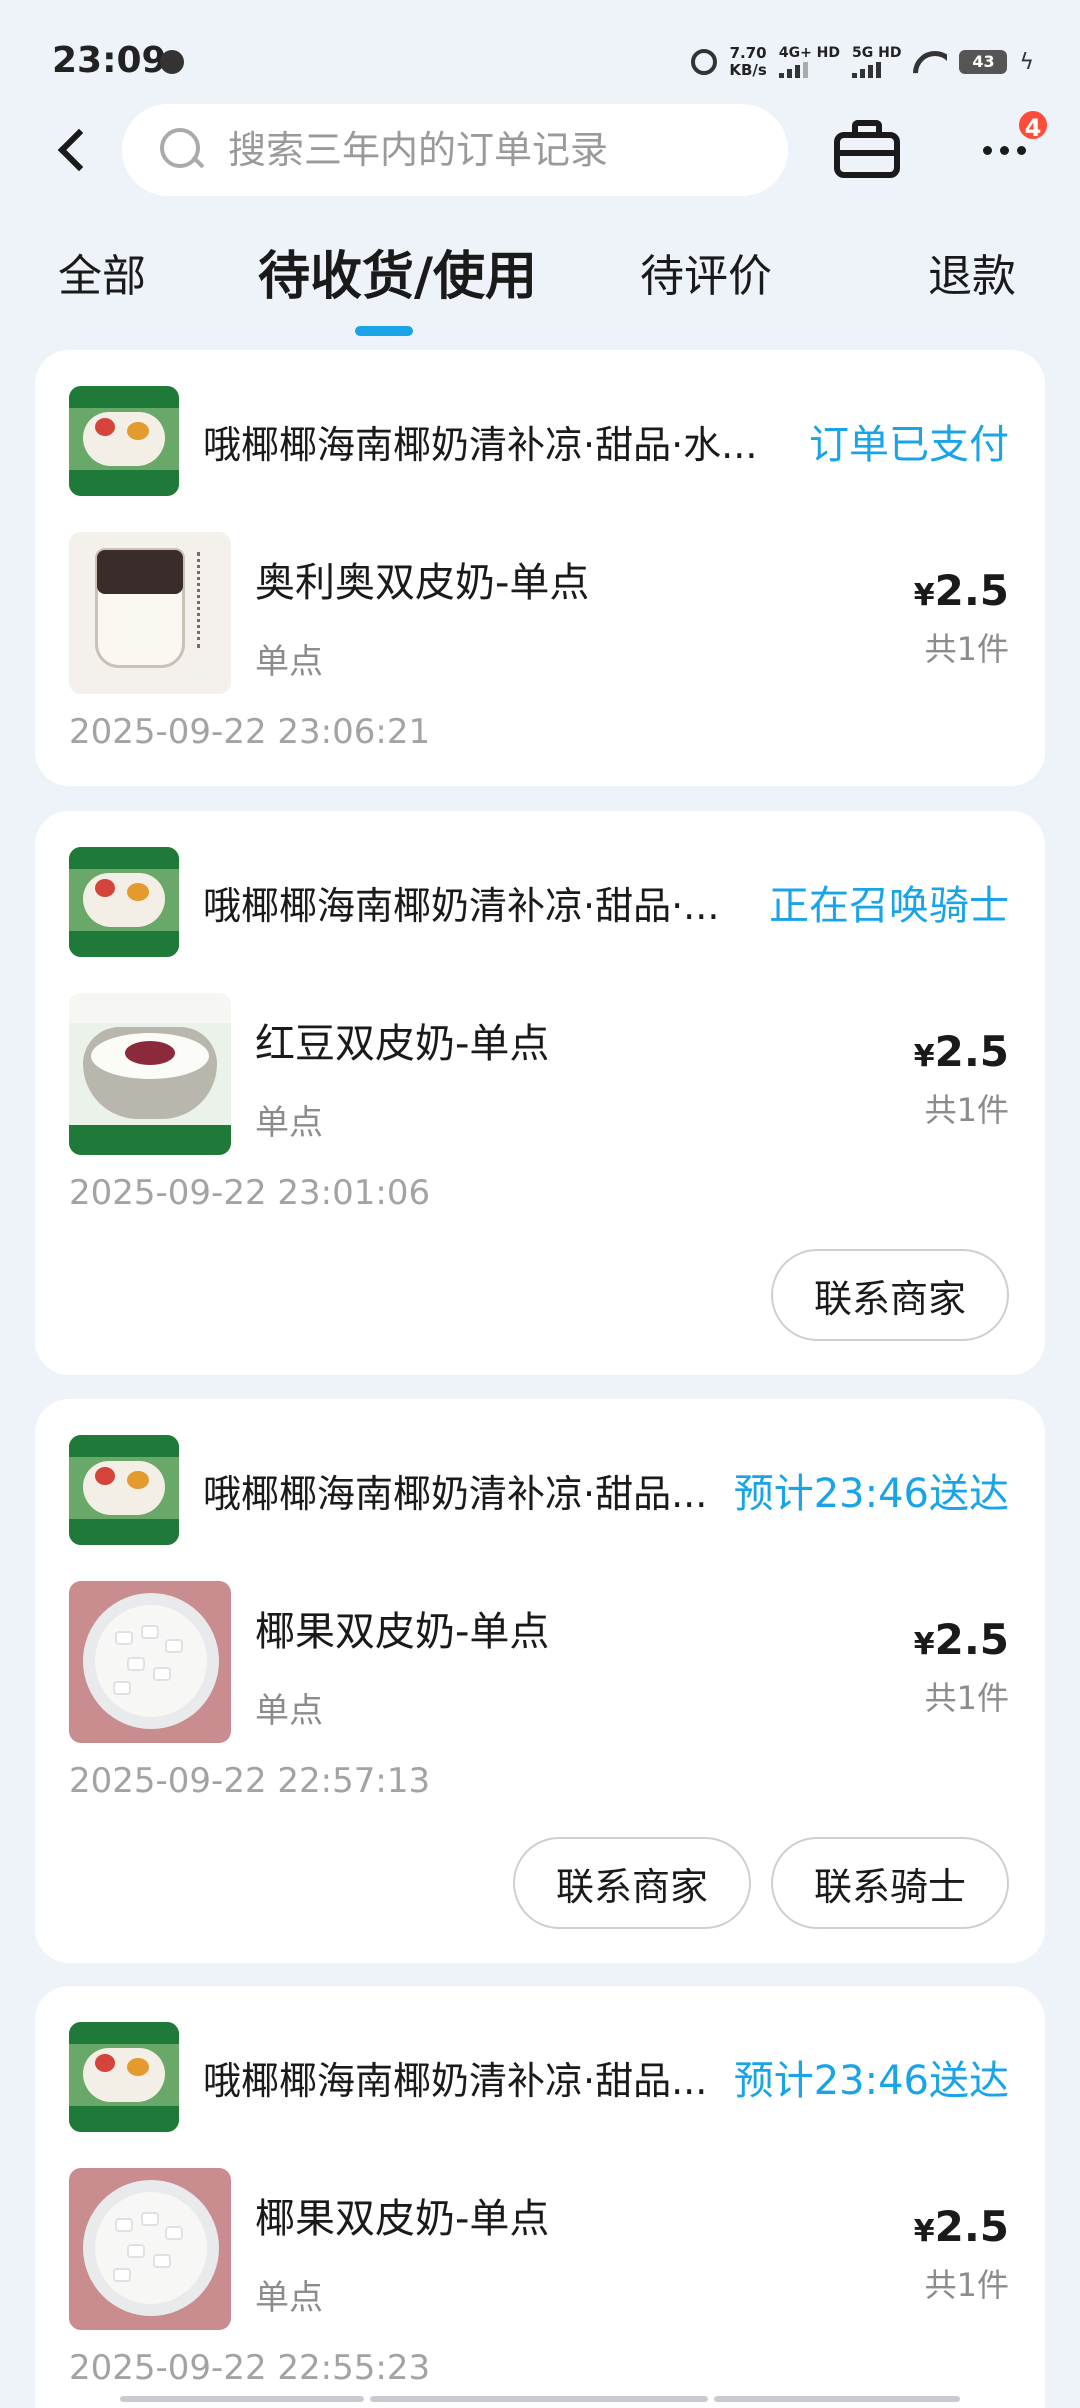  Describe the element at coordinates (402, 1040) in the screenshot. I see `product-name: 红豆双皮奶-单点` at that location.